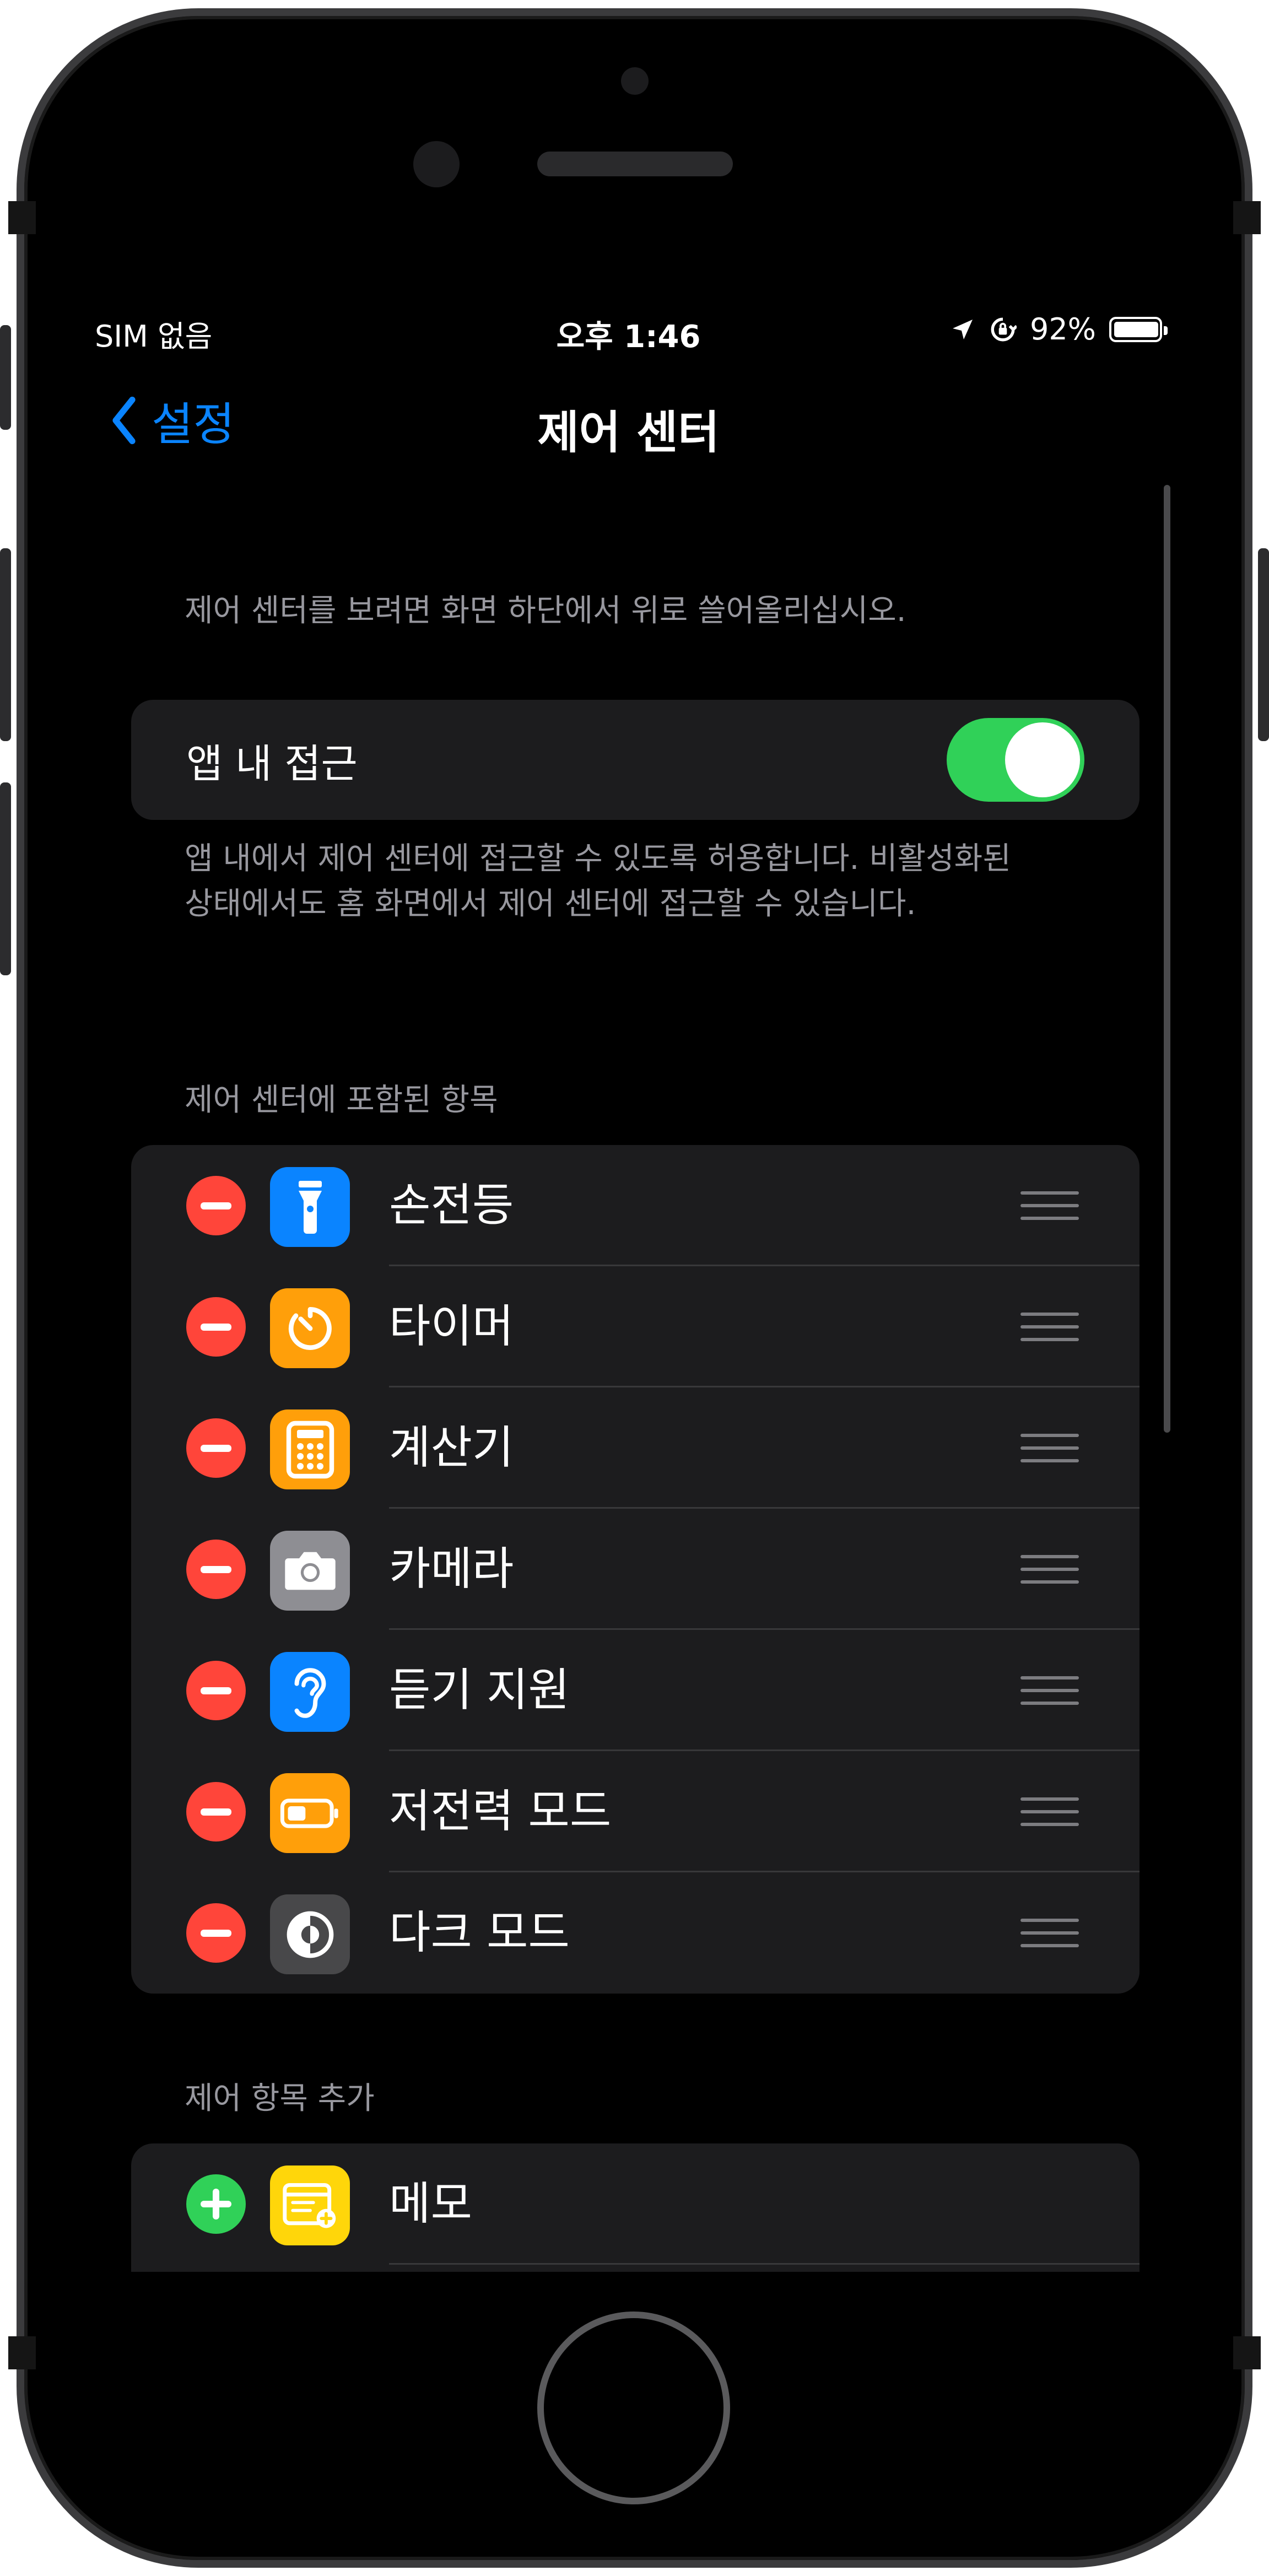 Image resolution: width=1269 pixels, height=2576 pixels. I want to click on access-footer-line-1: 앱 내에서 제어 센터에 접근할 수 있도록 허용합니다. 비활성화된, so click(598, 859).